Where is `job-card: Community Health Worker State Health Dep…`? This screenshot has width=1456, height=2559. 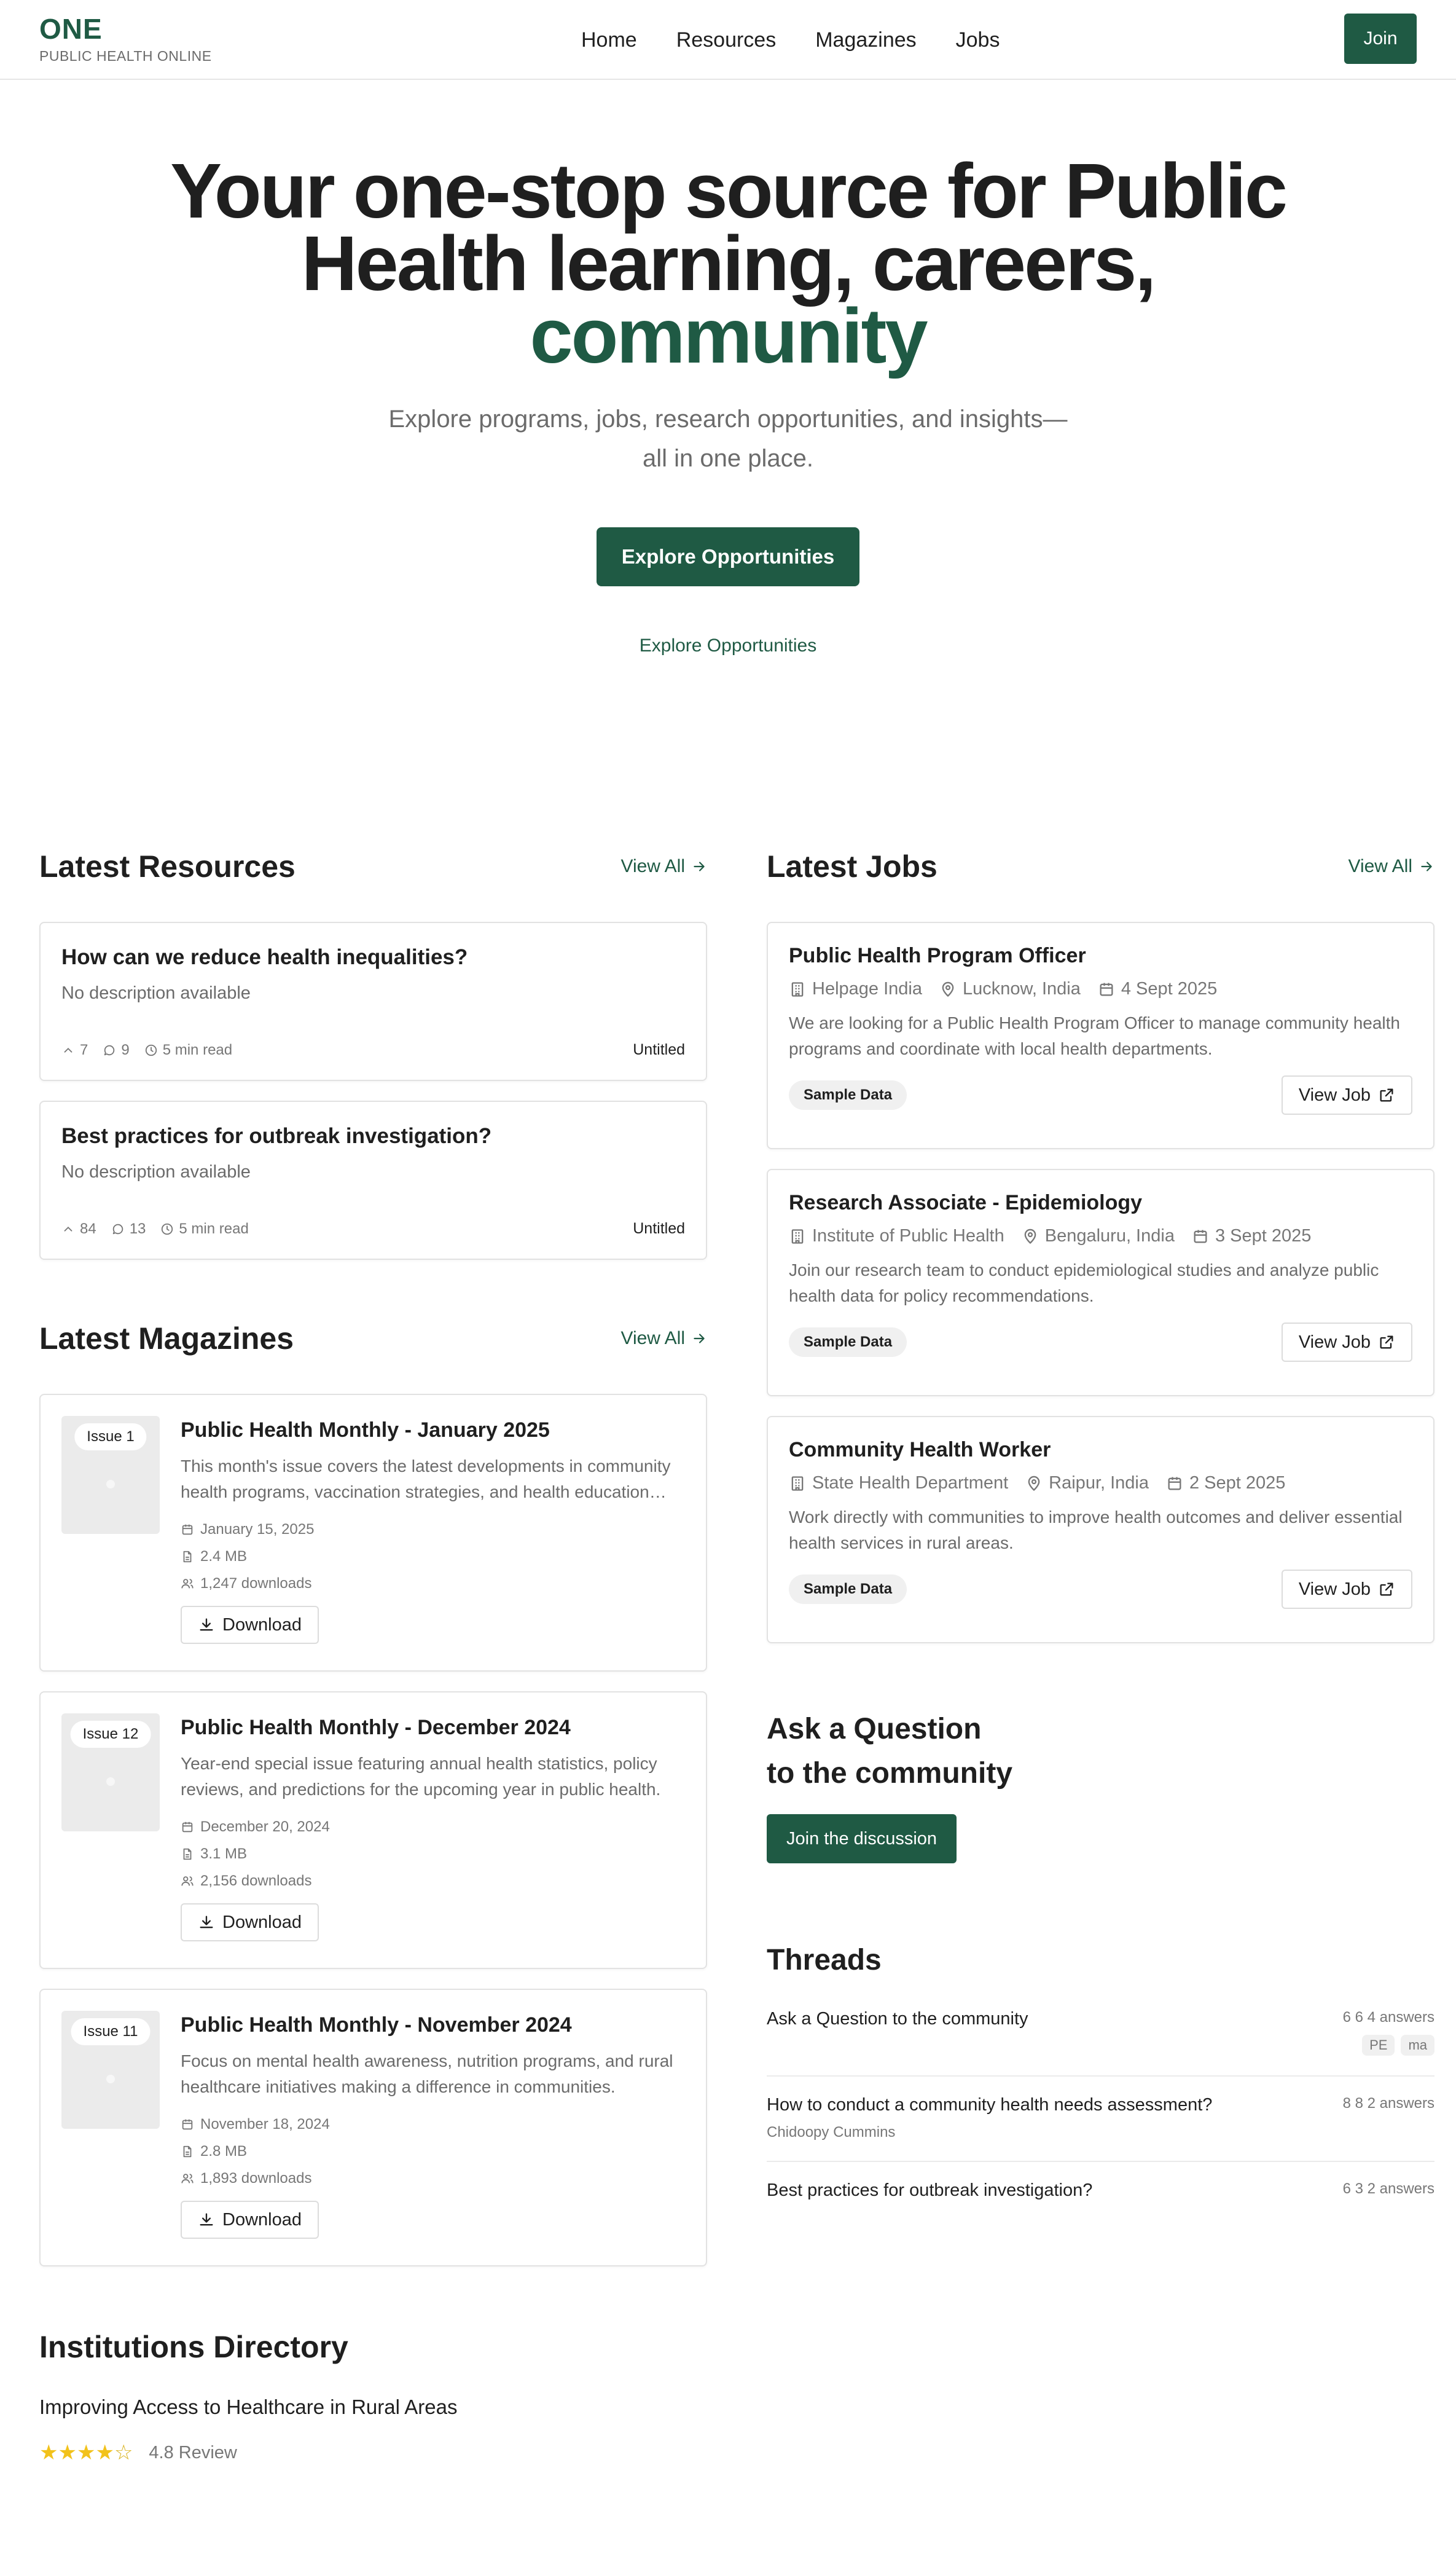
job-card: Community Health Worker State Health Dep… is located at coordinates (1100, 1529).